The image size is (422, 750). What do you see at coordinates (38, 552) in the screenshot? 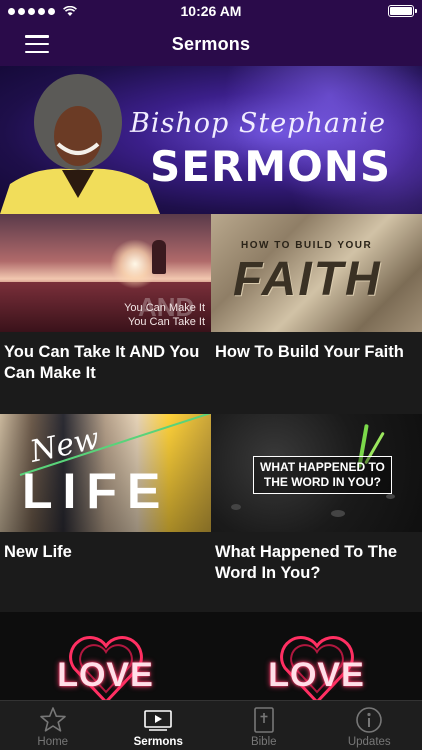
I see `sermon-title: New Life` at bounding box center [38, 552].